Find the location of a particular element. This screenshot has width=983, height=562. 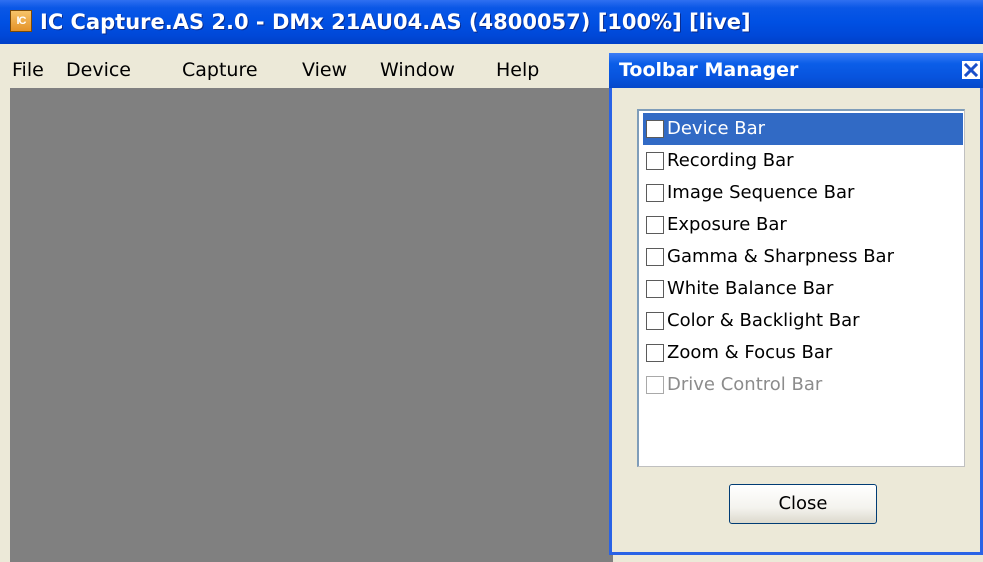

list-item-label: White Balance Bar is located at coordinates (750, 288).